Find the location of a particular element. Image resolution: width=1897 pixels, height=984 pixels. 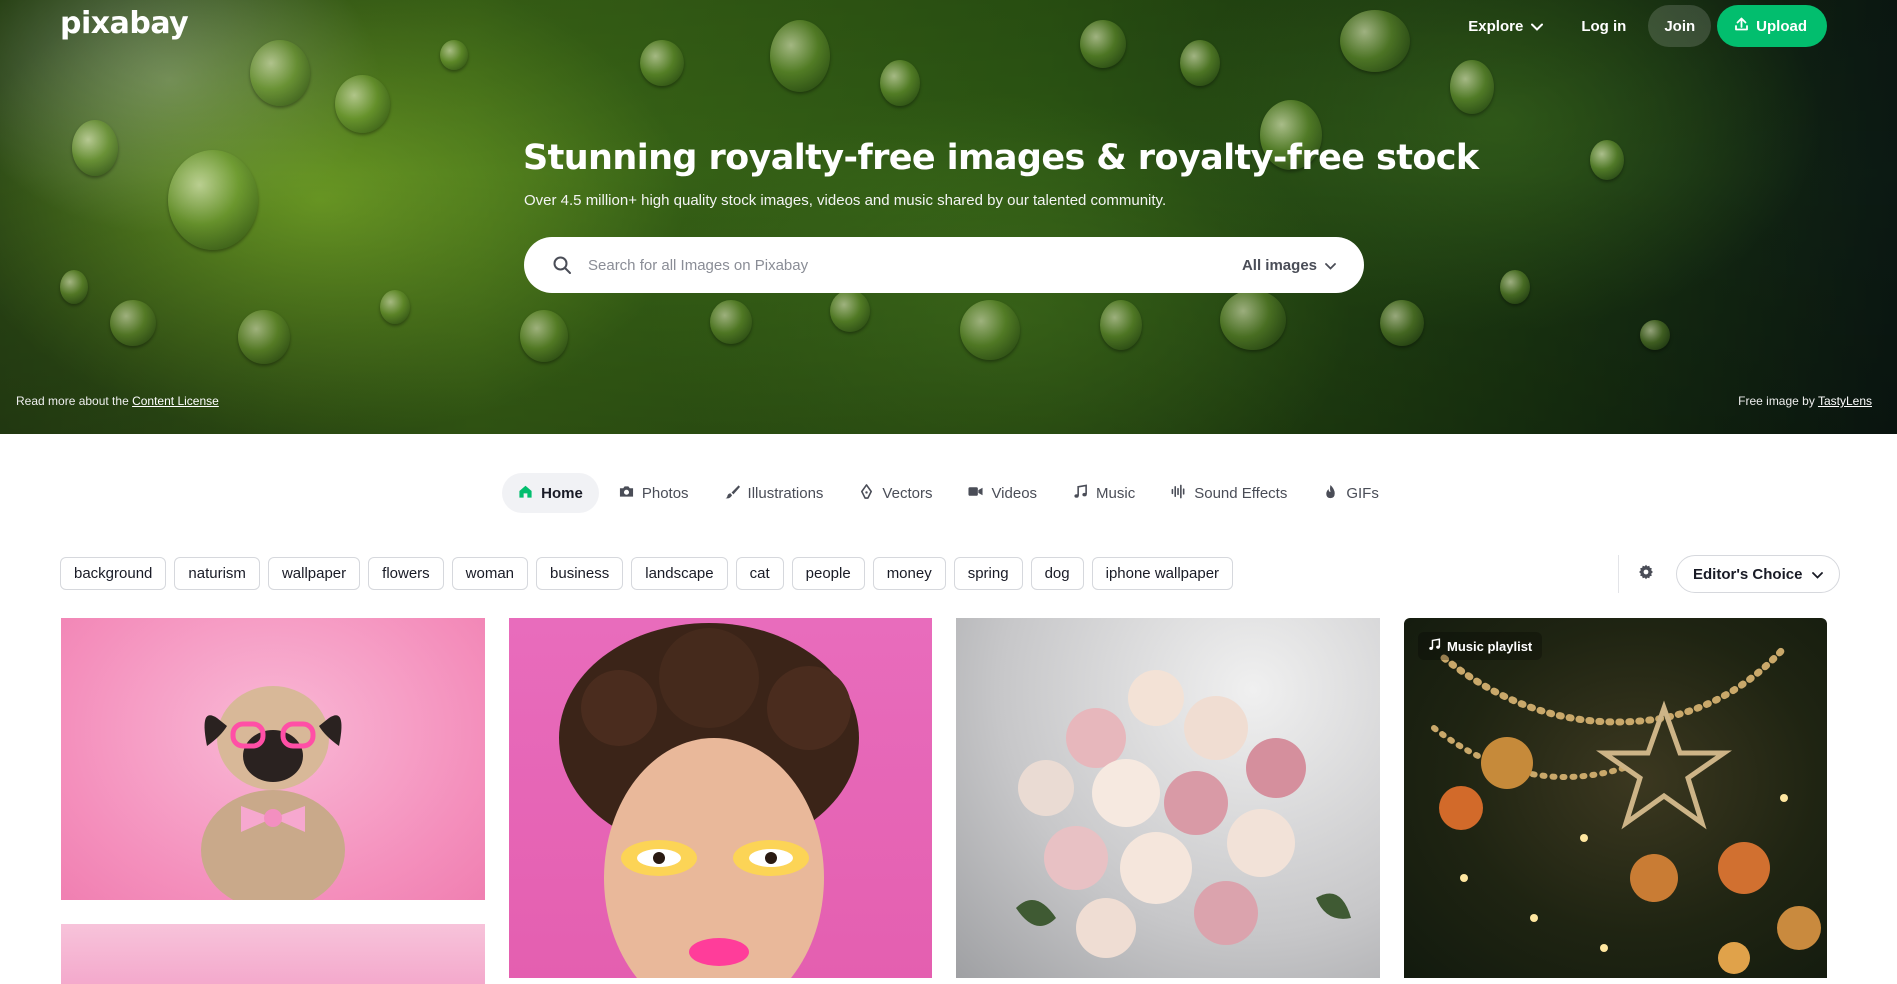

credit-prefix: Free image by is located at coordinates (1778, 401).